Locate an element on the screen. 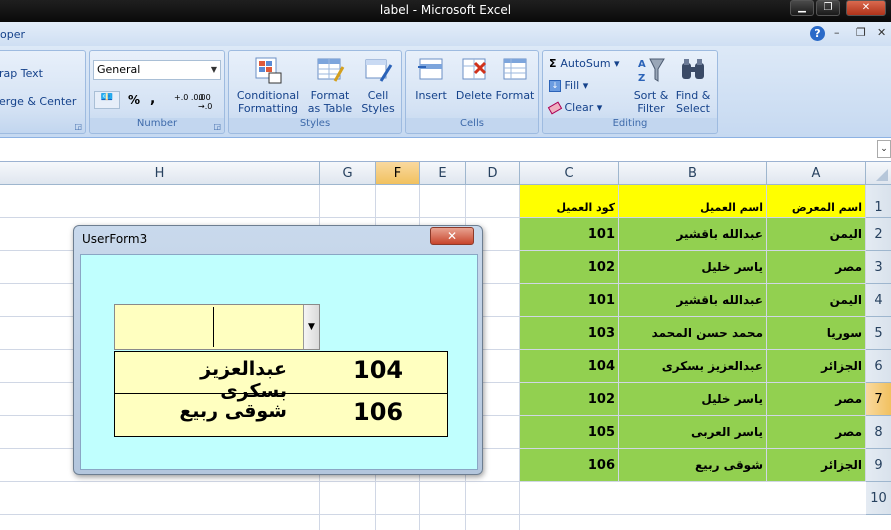 Image resolution: width=891 pixels, height=530 pixels. list-item: 104 عبدالعزيز بسكرى is located at coordinates (281, 377).